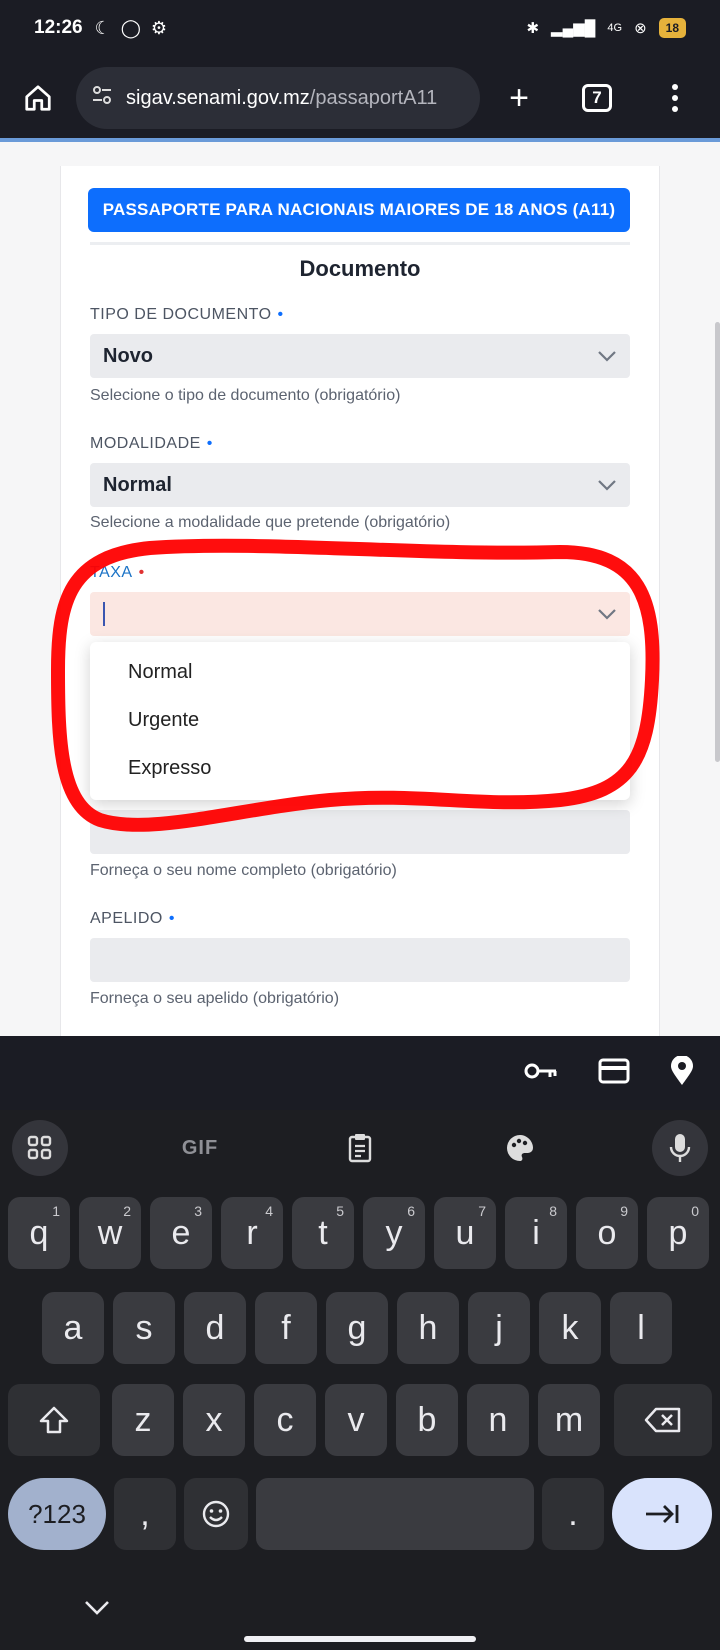 The height and width of the screenshot is (1650, 720). Describe the element at coordinates (130, 27) in the screenshot. I see `whatsapp-icon: ◯` at that location.